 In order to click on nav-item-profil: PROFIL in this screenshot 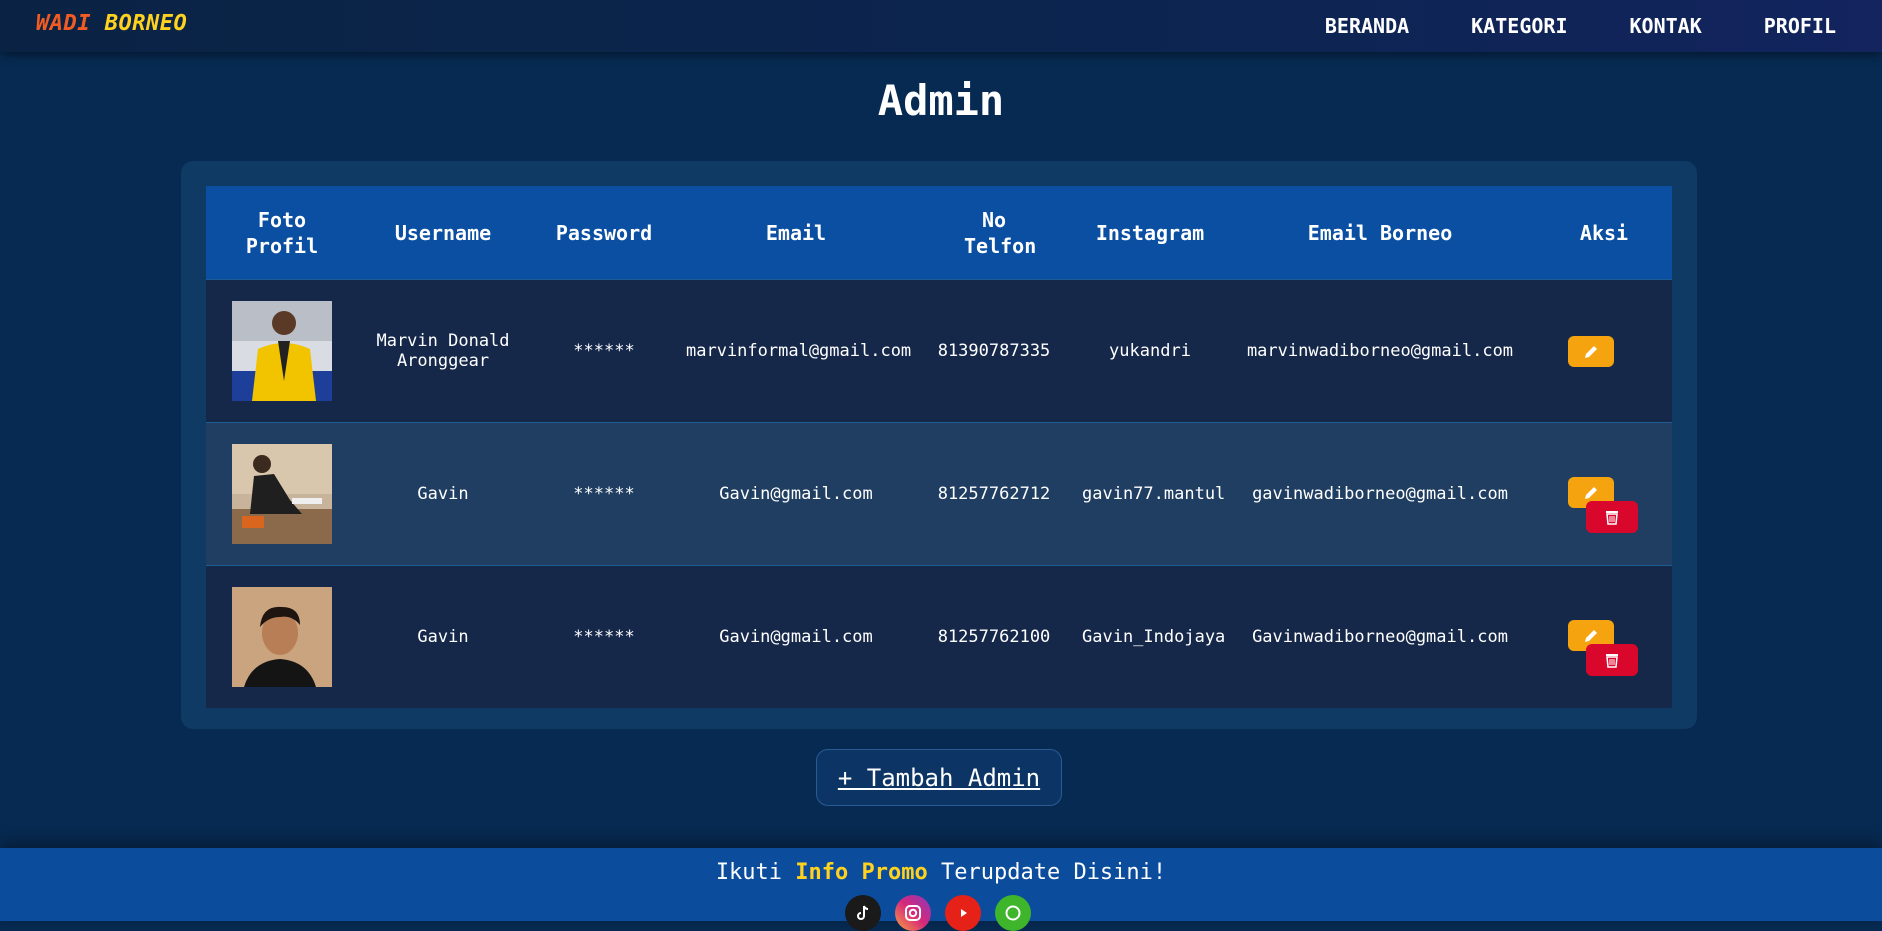, I will do `click(1800, 26)`.